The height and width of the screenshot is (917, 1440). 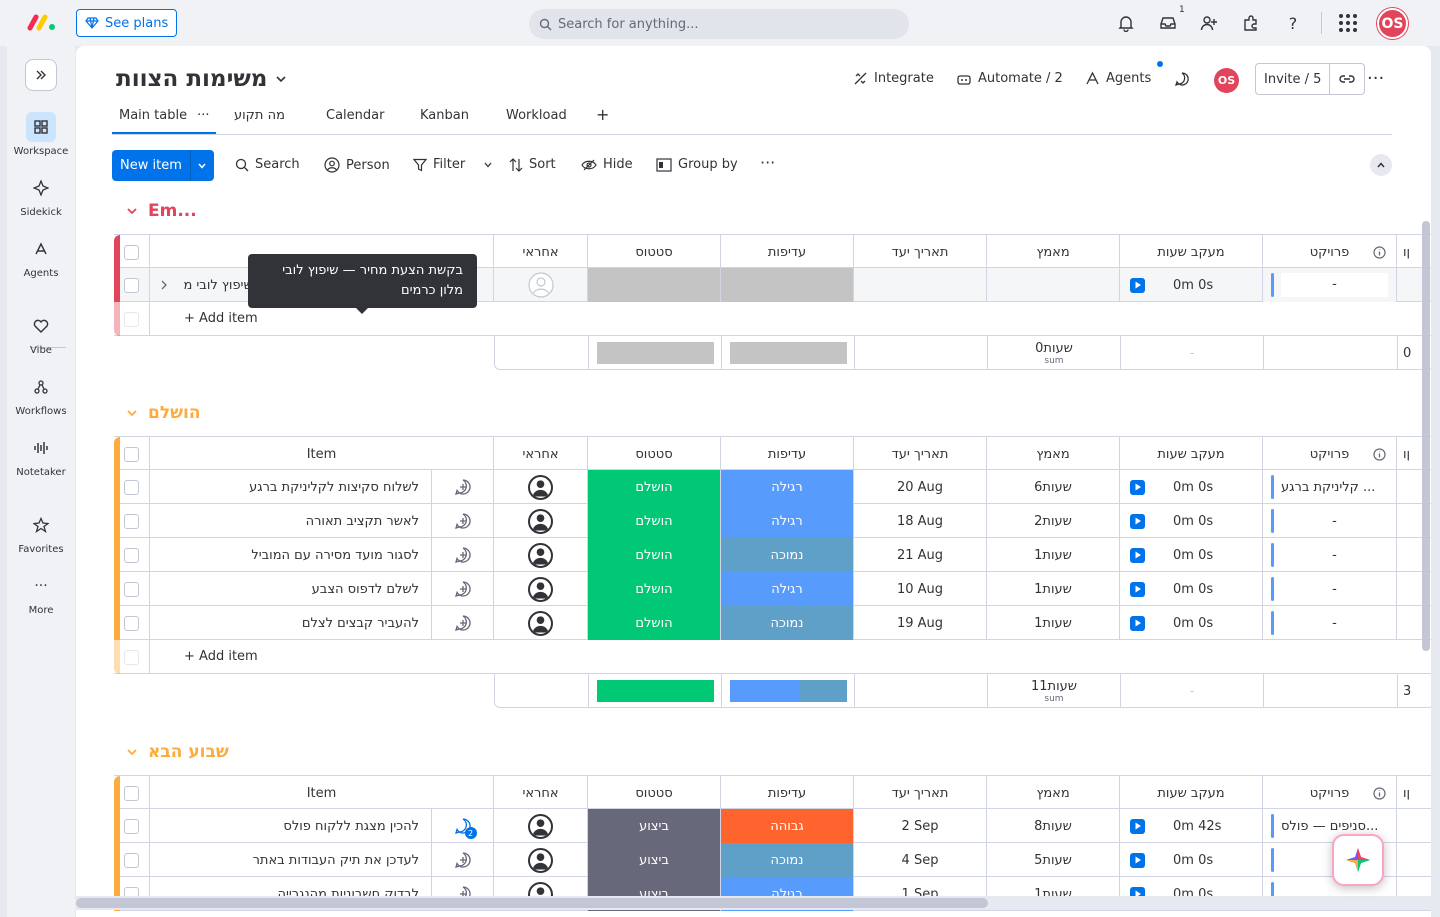 I want to click on hide-button: Hide, so click(x=607, y=164).